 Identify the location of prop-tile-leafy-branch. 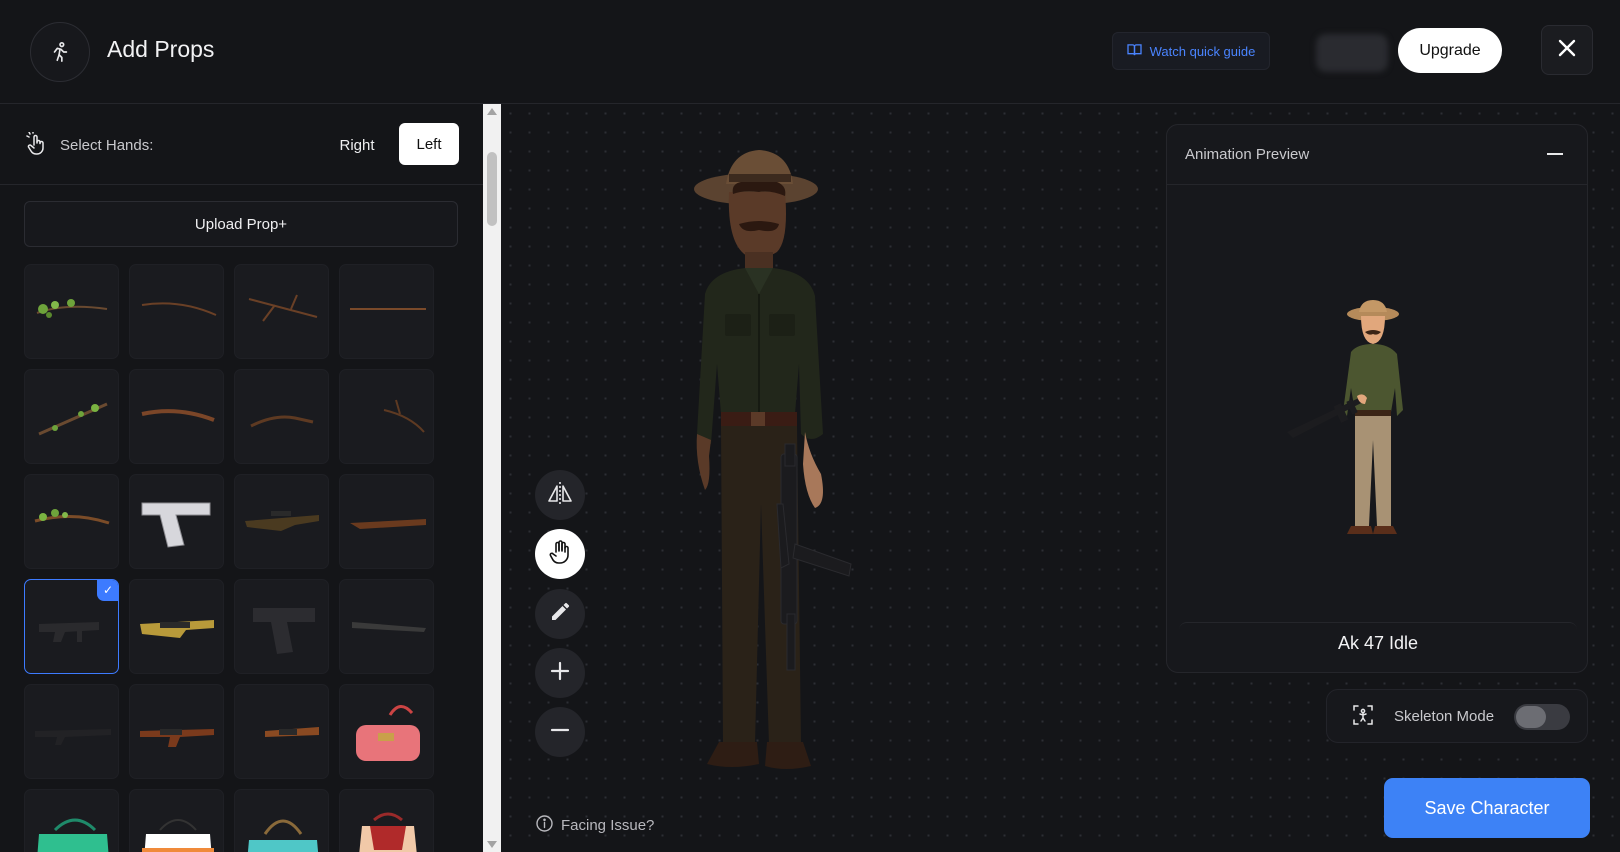
(71, 416).